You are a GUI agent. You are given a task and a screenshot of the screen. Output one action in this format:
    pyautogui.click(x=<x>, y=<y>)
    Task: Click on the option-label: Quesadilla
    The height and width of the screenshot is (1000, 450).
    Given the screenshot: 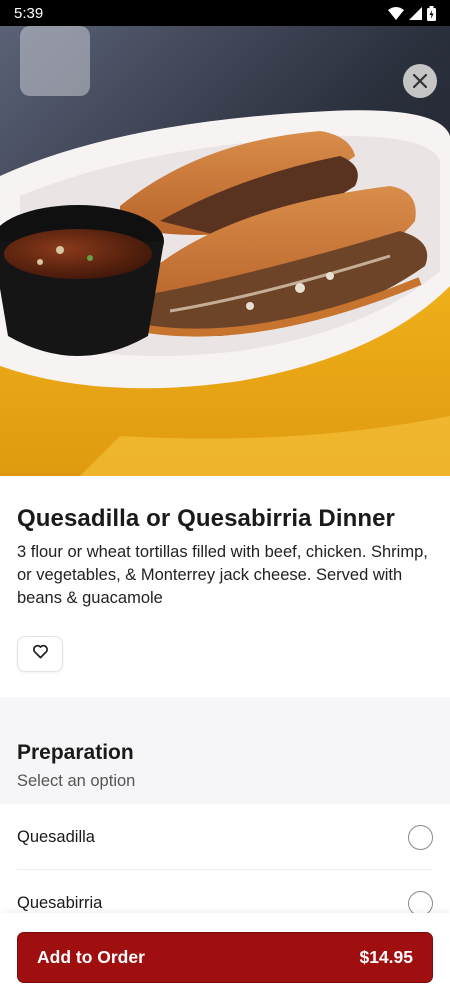 What is the action you would take?
    pyautogui.click(x=56, y=836)
    